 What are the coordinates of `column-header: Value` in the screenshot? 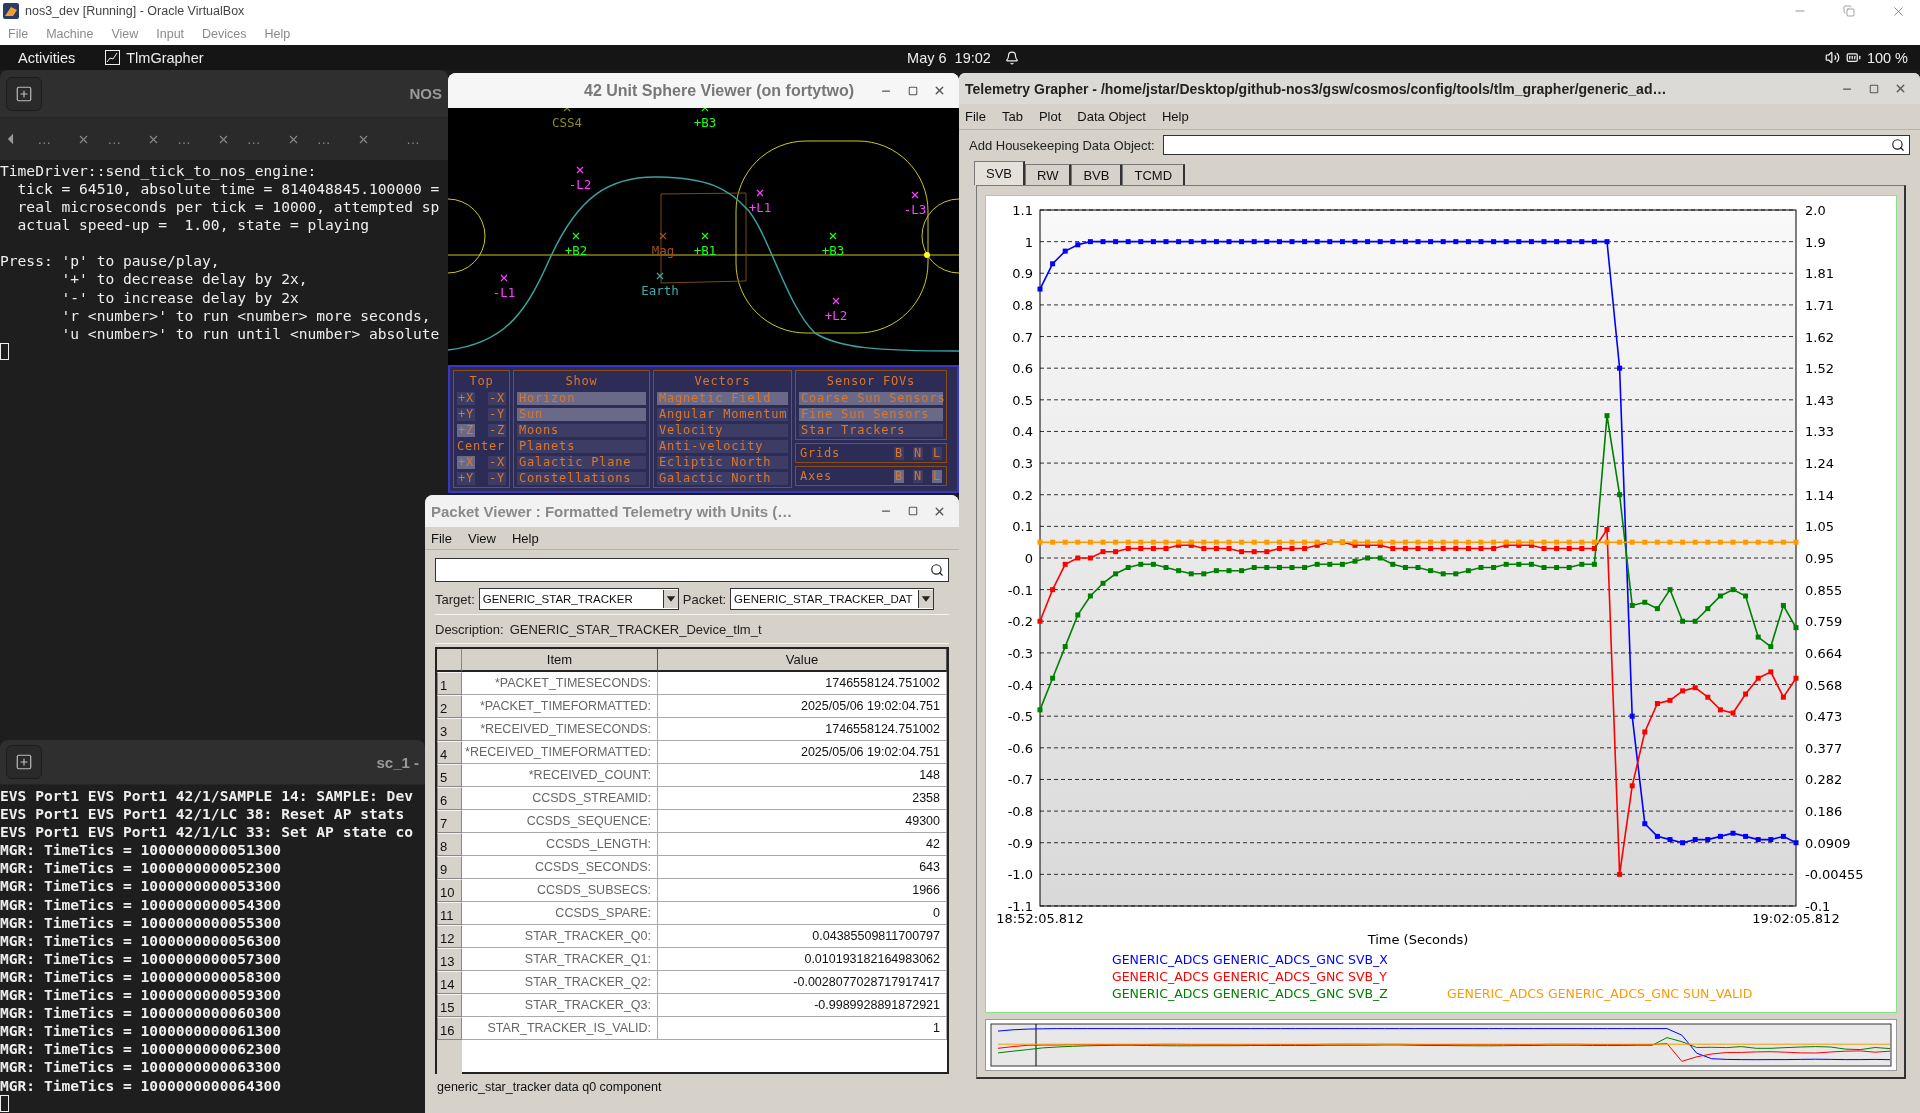 It's located at (802, 660).